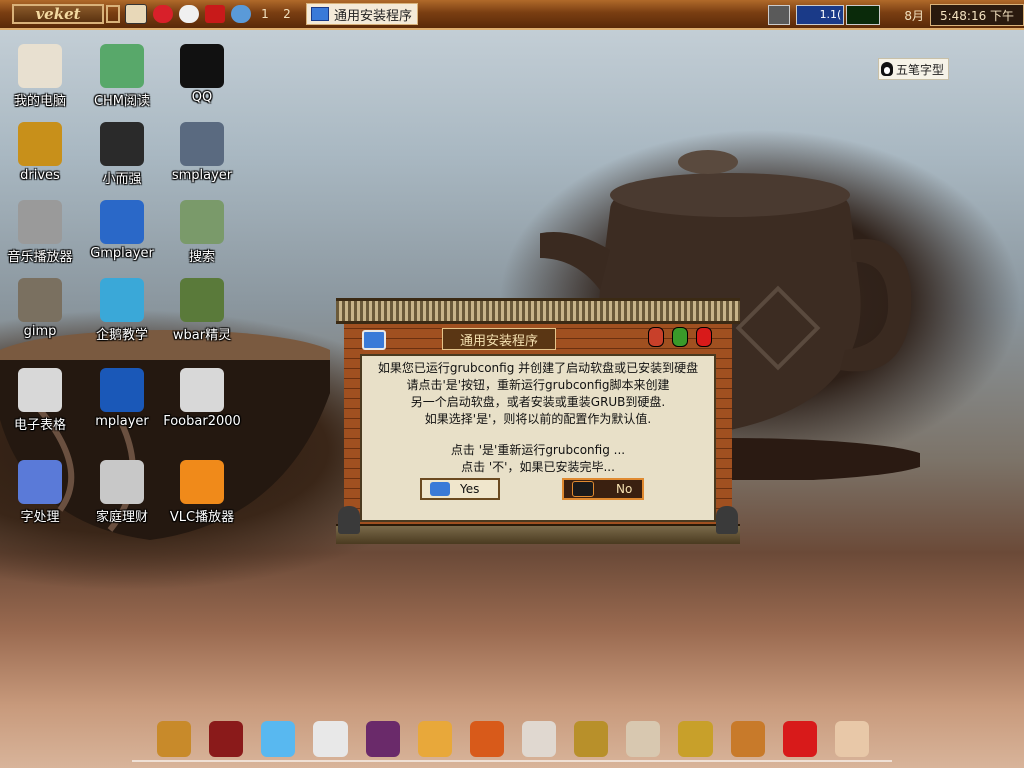 The width and height of the screenshot is (1024, 768). I want to click on yes-button: Yes, so click(460, 489).